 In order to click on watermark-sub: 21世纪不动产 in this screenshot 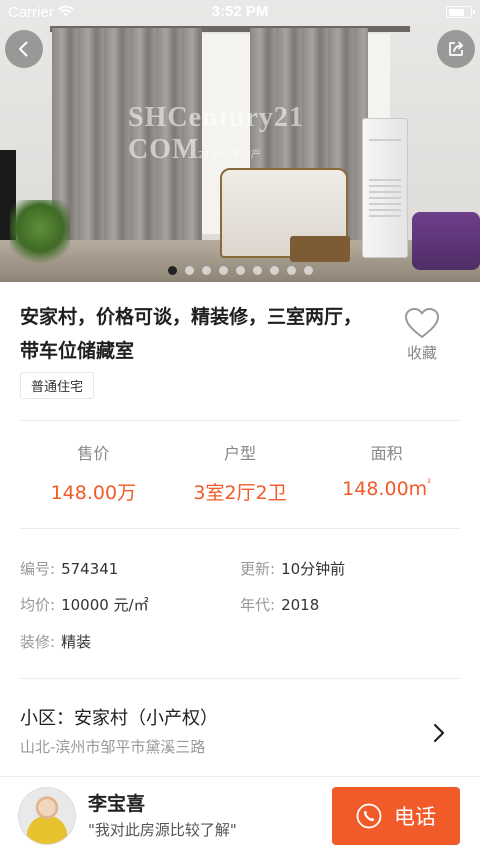, I will do `click(229, 155)`.